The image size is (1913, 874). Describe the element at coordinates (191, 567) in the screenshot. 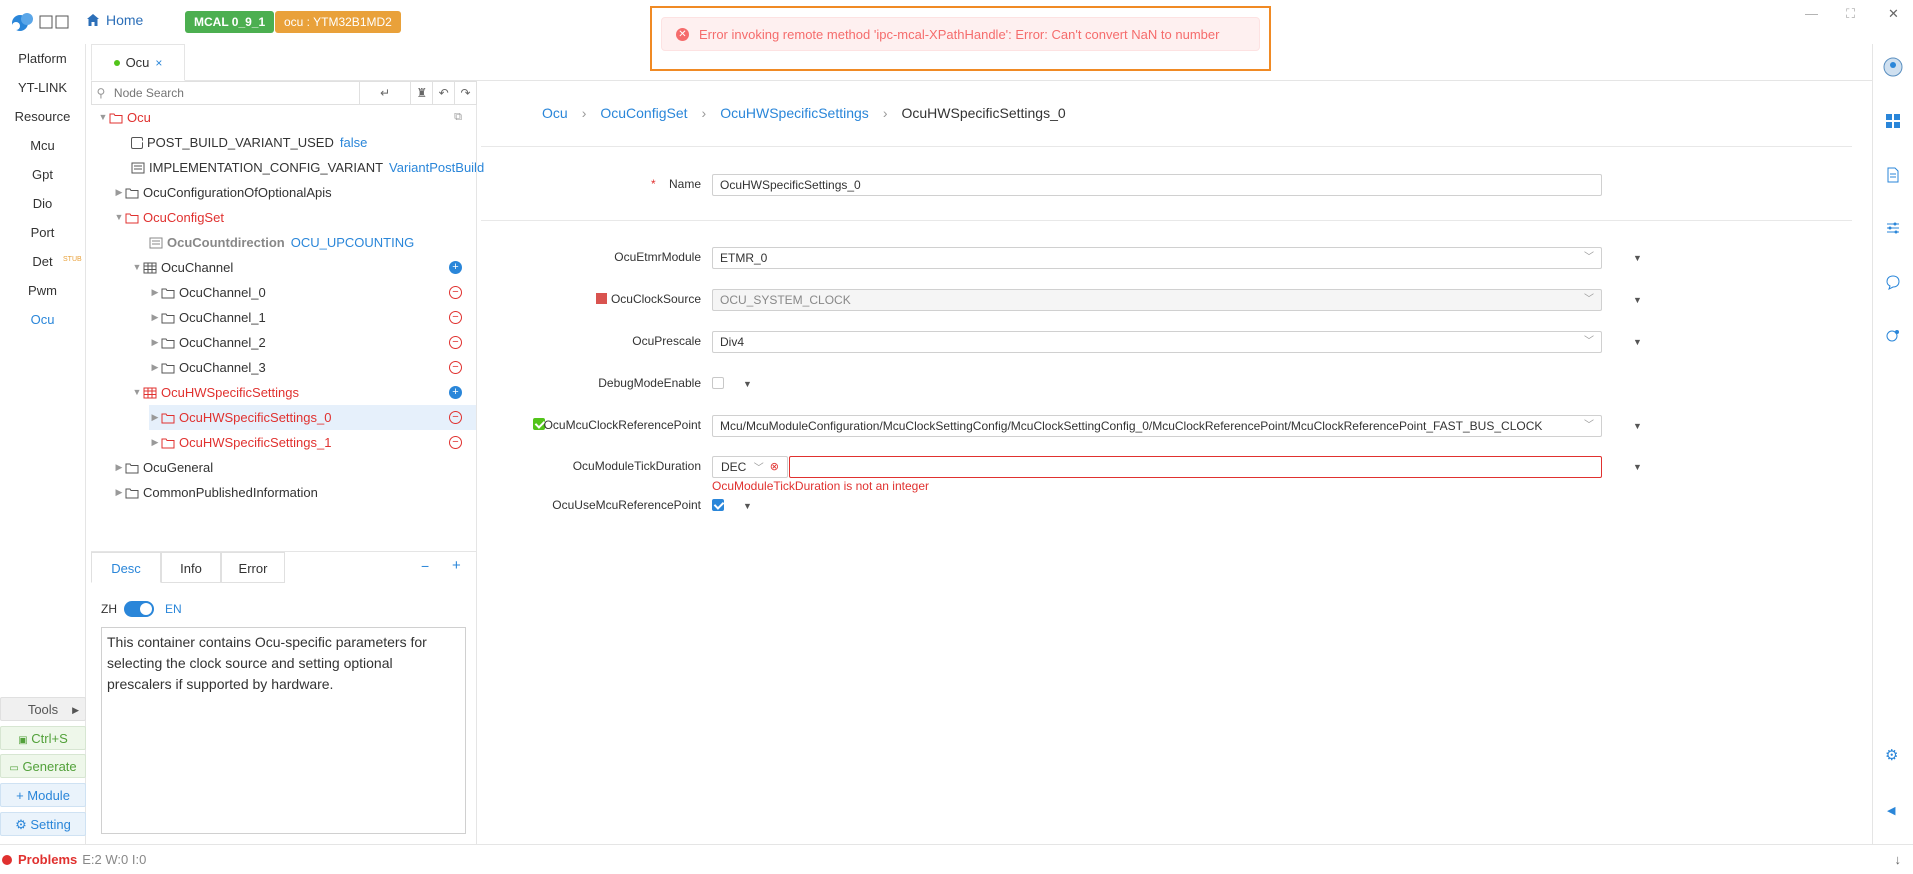

I see `tab-info: Info` at that location.